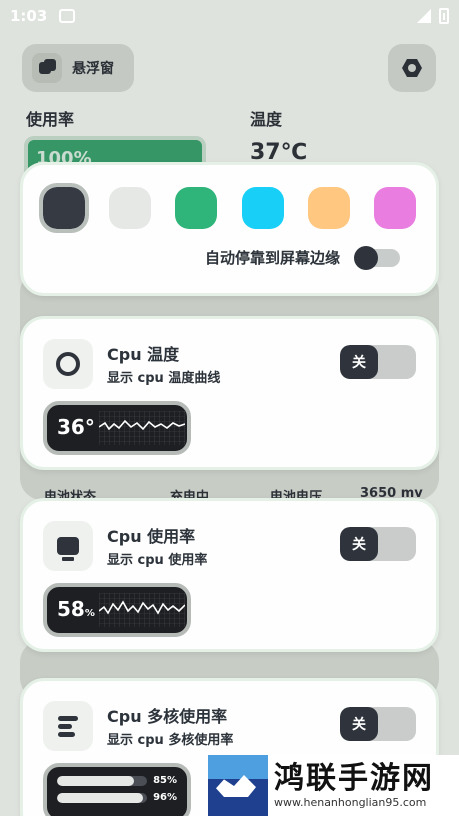 This screenshot has height=816, width=459. Describe the element at coordinates (143, 354) in the screenshot. I see `cpu-temperature-title: Cpu 温度` at that location.